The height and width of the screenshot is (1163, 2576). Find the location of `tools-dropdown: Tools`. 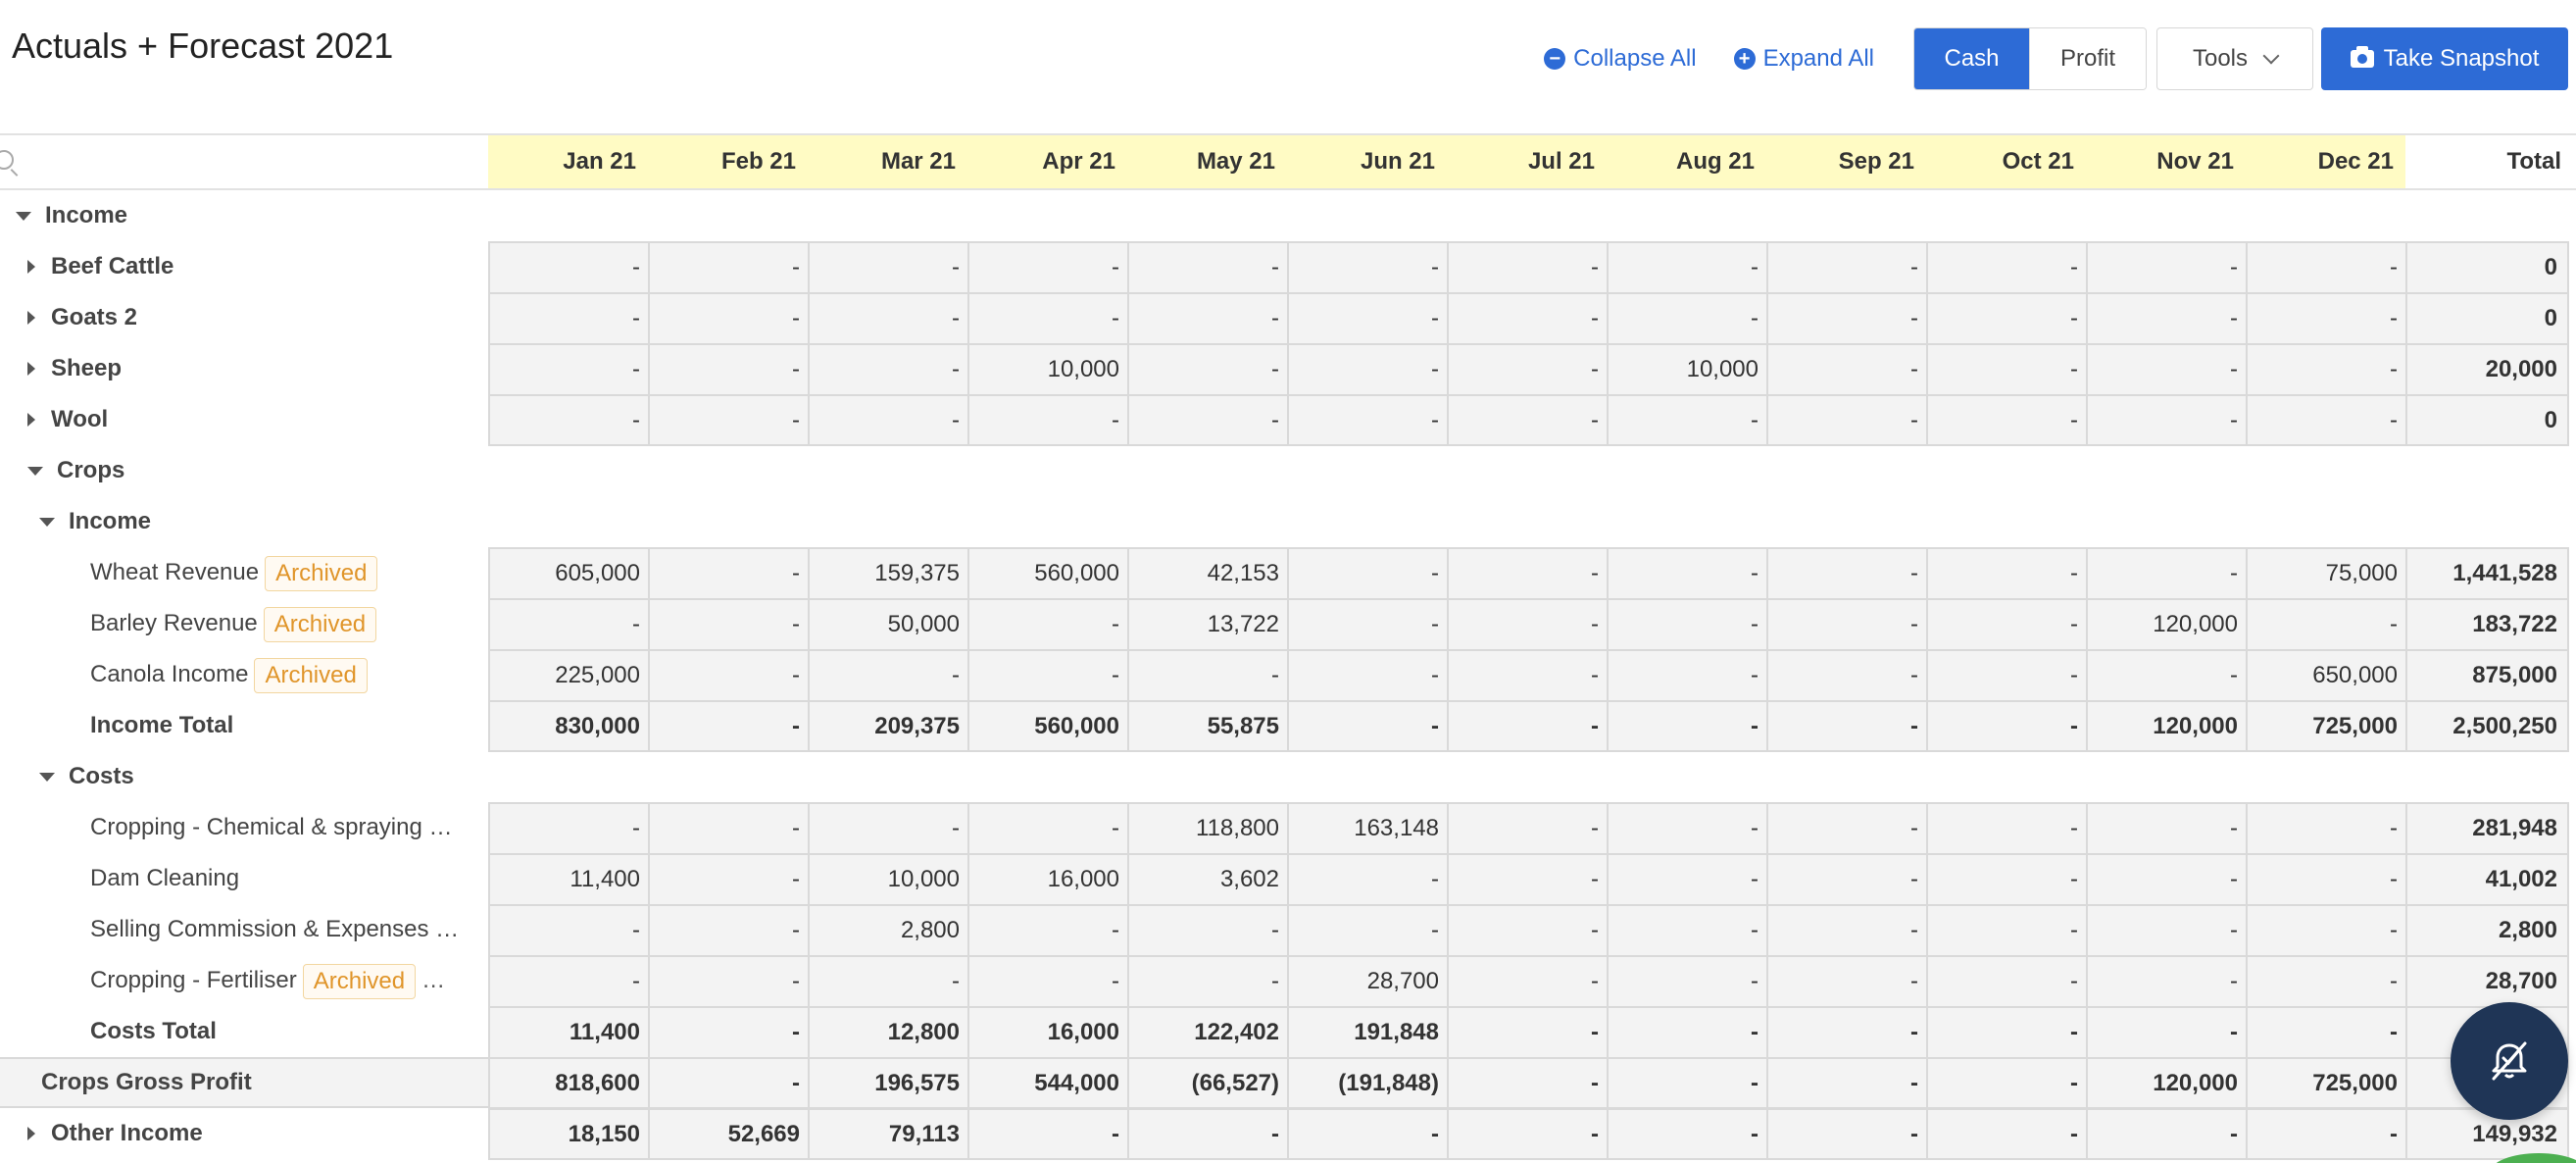

tools-dropdown: Tools is located at coordinates (2234, 59).